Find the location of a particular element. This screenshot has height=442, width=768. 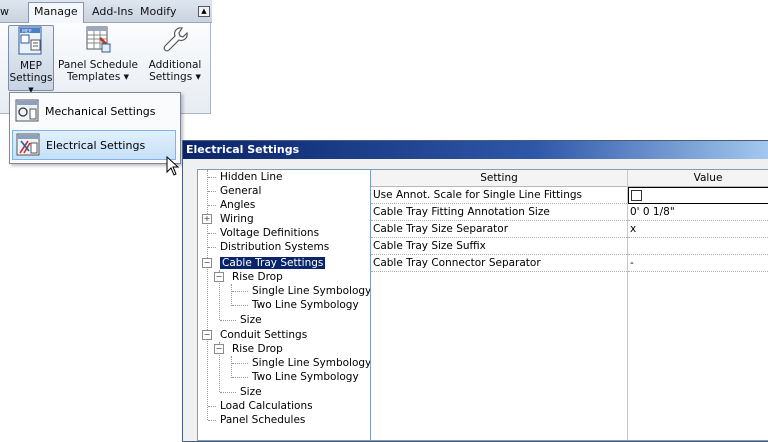

grid-cell-value: - is located at coordinates (698, 263).